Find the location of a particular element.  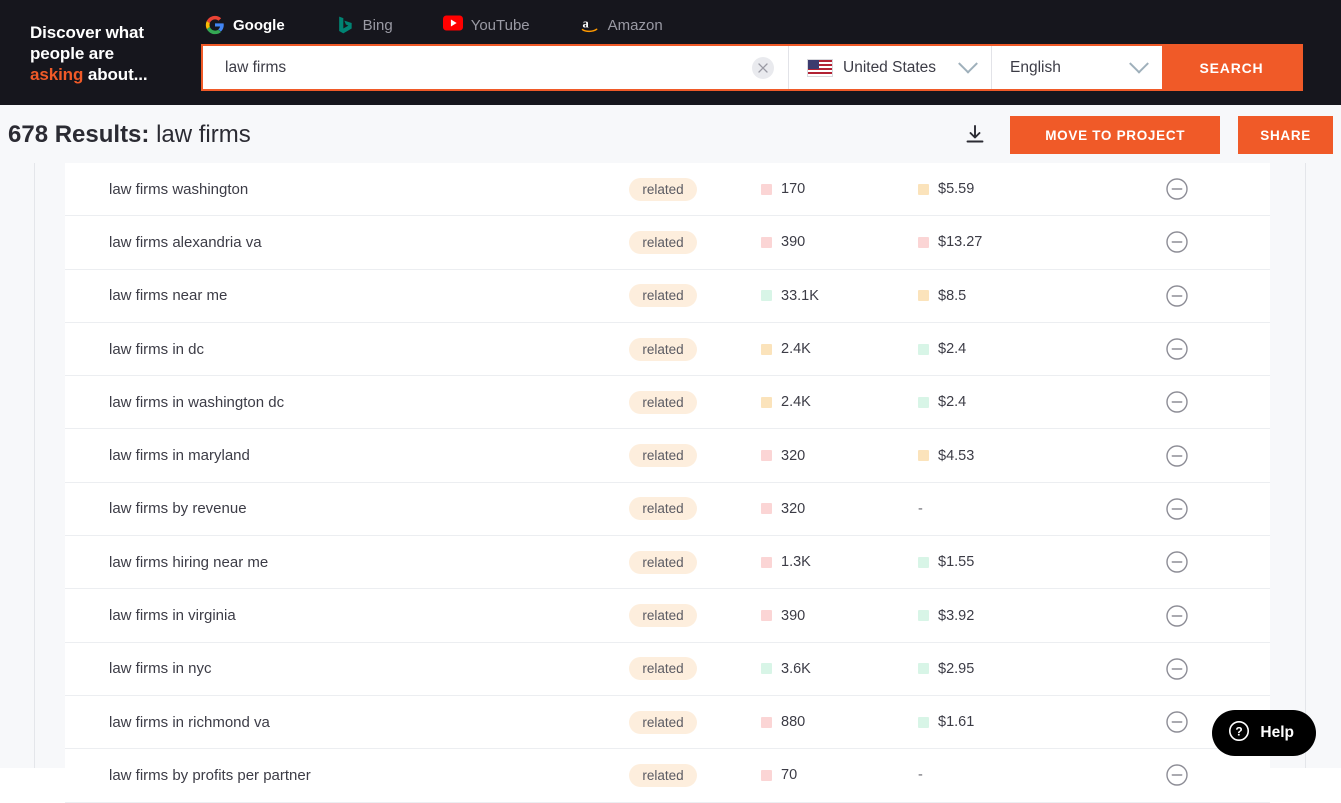

results-actions: MOVE TO PROJECT SHARE is located at coordinates (1145, 135).